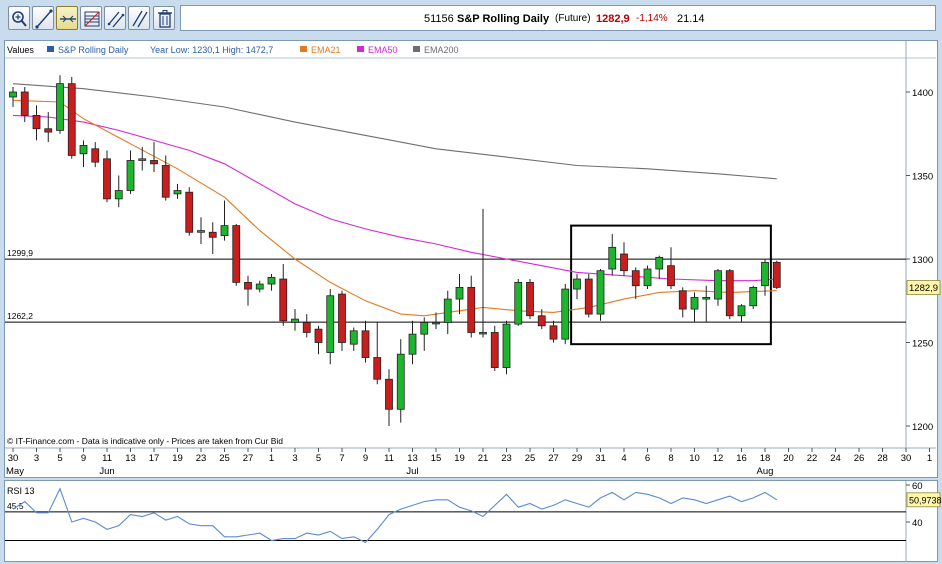 The image size is (942, 564). Describe the element at coordinates (925, 500) in the screenshot. I see `rsi-last-value: 50,9738` at that location.